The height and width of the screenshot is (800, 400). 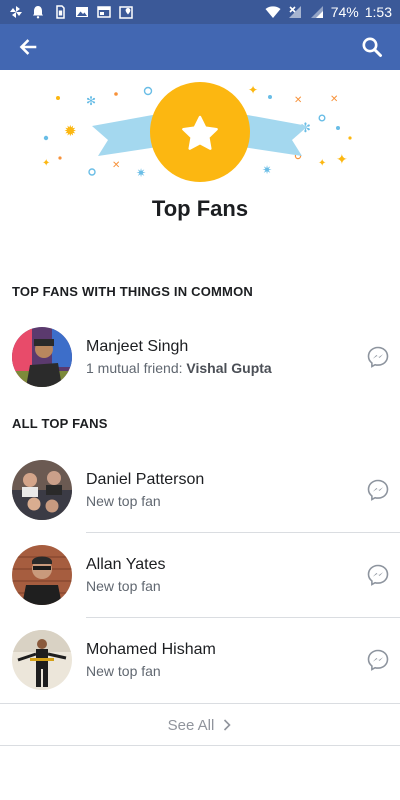 I want to click on search-icon, so click(x=372, y=47).